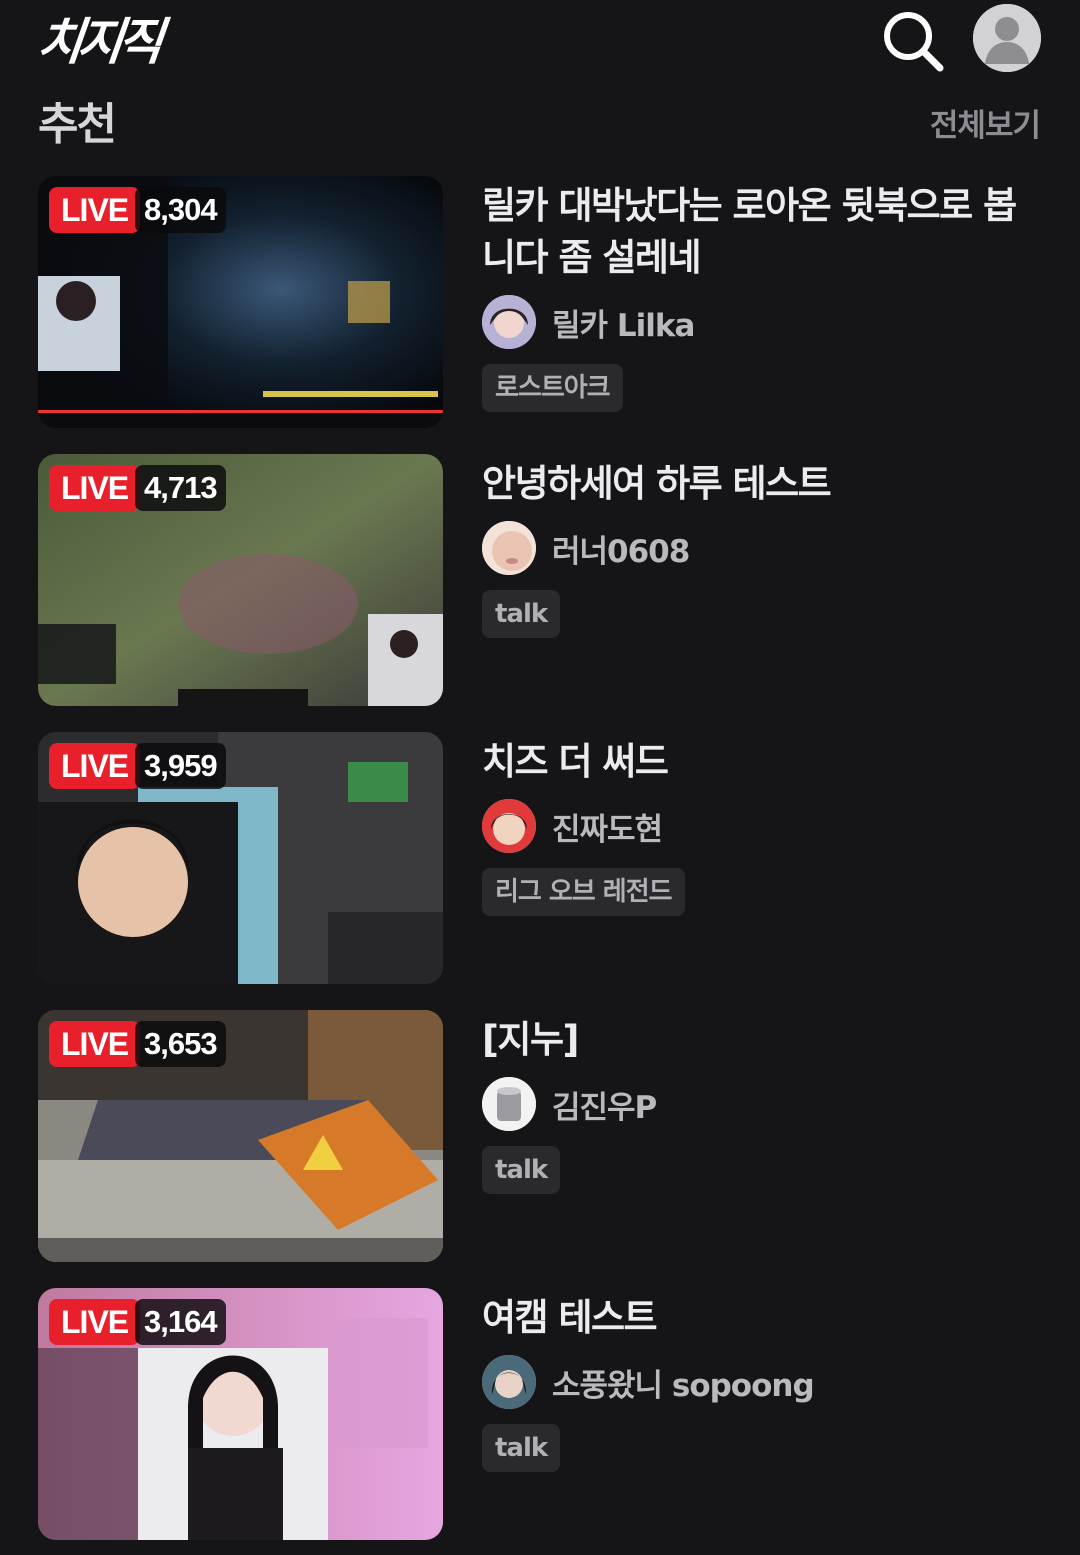  What do you see at coordinates (607, 826) in the screenshot?
I see `channel-name: 진짜도현` at bounding box center [607, 826].